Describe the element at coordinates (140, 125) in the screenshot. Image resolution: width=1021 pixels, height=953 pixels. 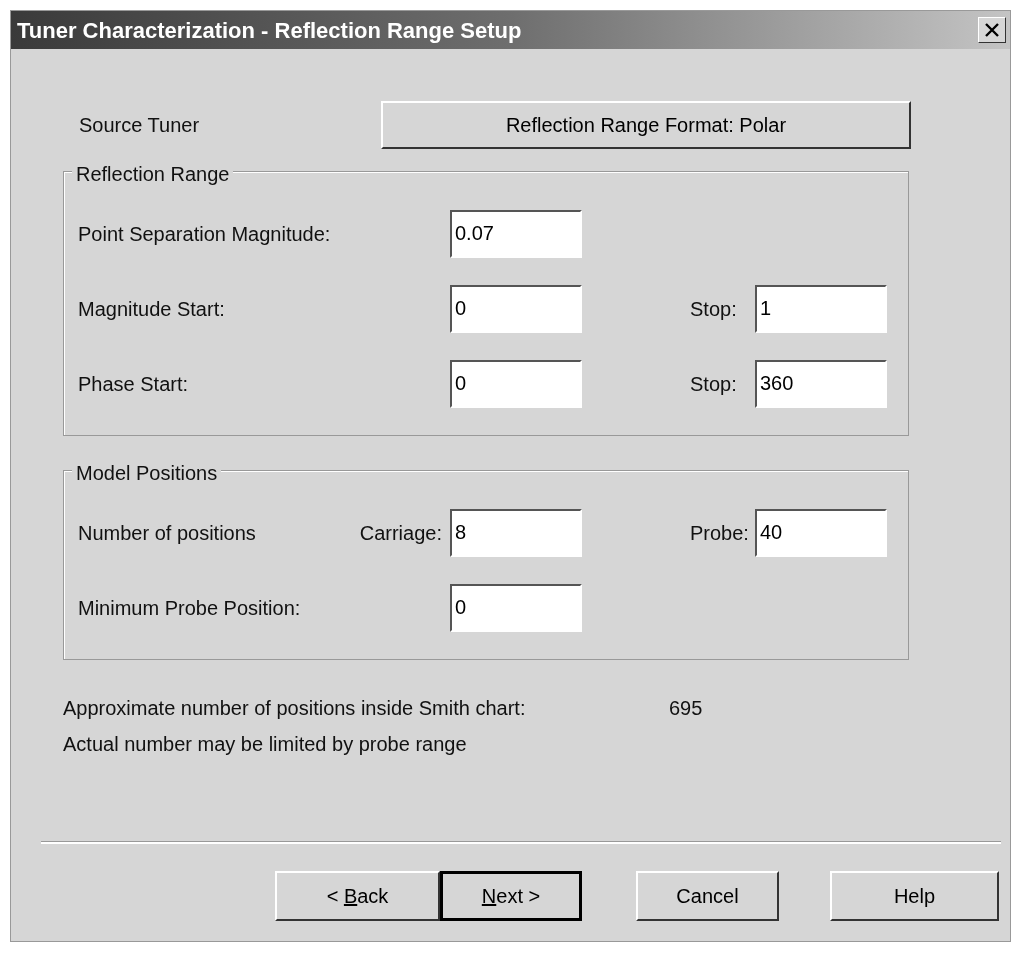
I see `source-tuner-label: Source Tuner` at that location.